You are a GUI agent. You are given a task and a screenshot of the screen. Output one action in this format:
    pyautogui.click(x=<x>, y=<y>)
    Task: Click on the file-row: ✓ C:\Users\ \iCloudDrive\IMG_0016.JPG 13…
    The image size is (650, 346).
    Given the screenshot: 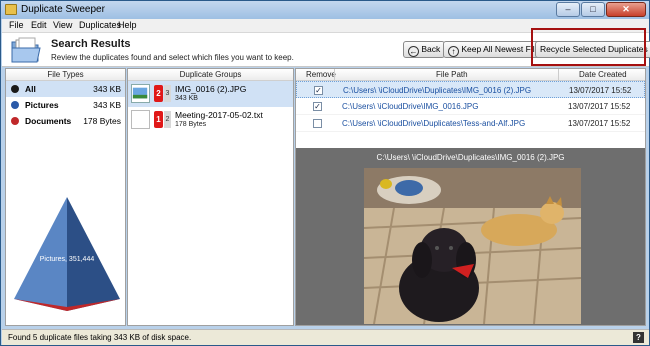 What is the action you would take?
    pyautogui.click(x=470, y=106)
    